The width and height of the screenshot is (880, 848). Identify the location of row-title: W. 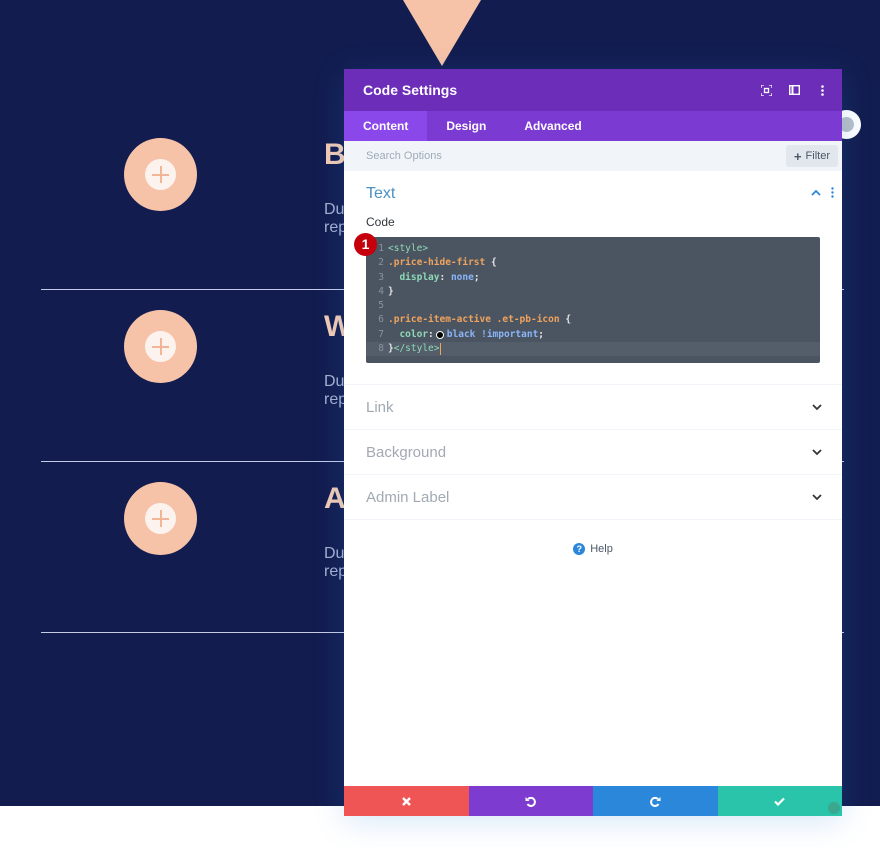
(335, 326).